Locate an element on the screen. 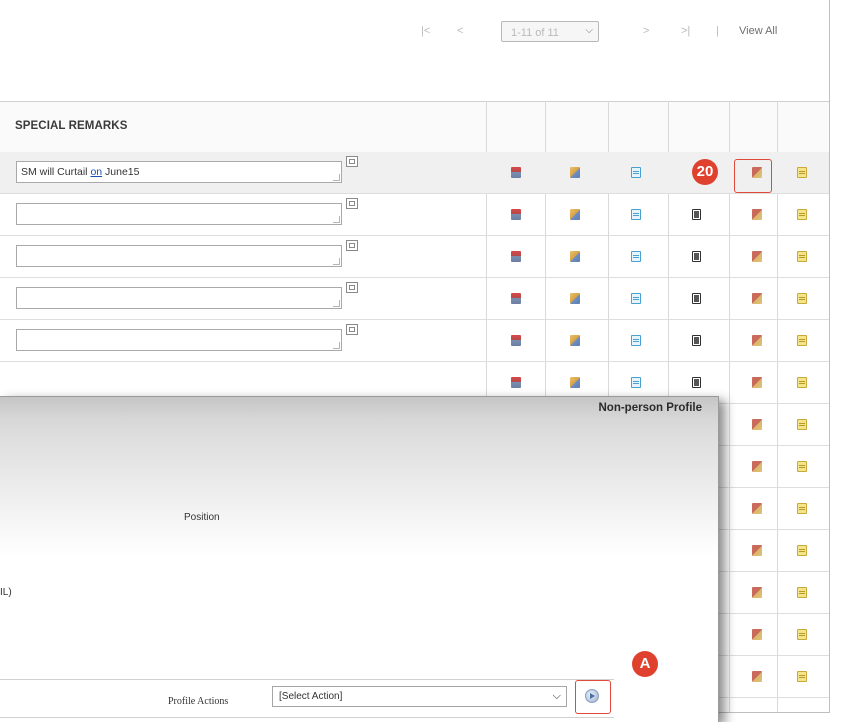 The image size is (841, 722). remark-text: SM will Curtail is located at coordinates (56, 172).